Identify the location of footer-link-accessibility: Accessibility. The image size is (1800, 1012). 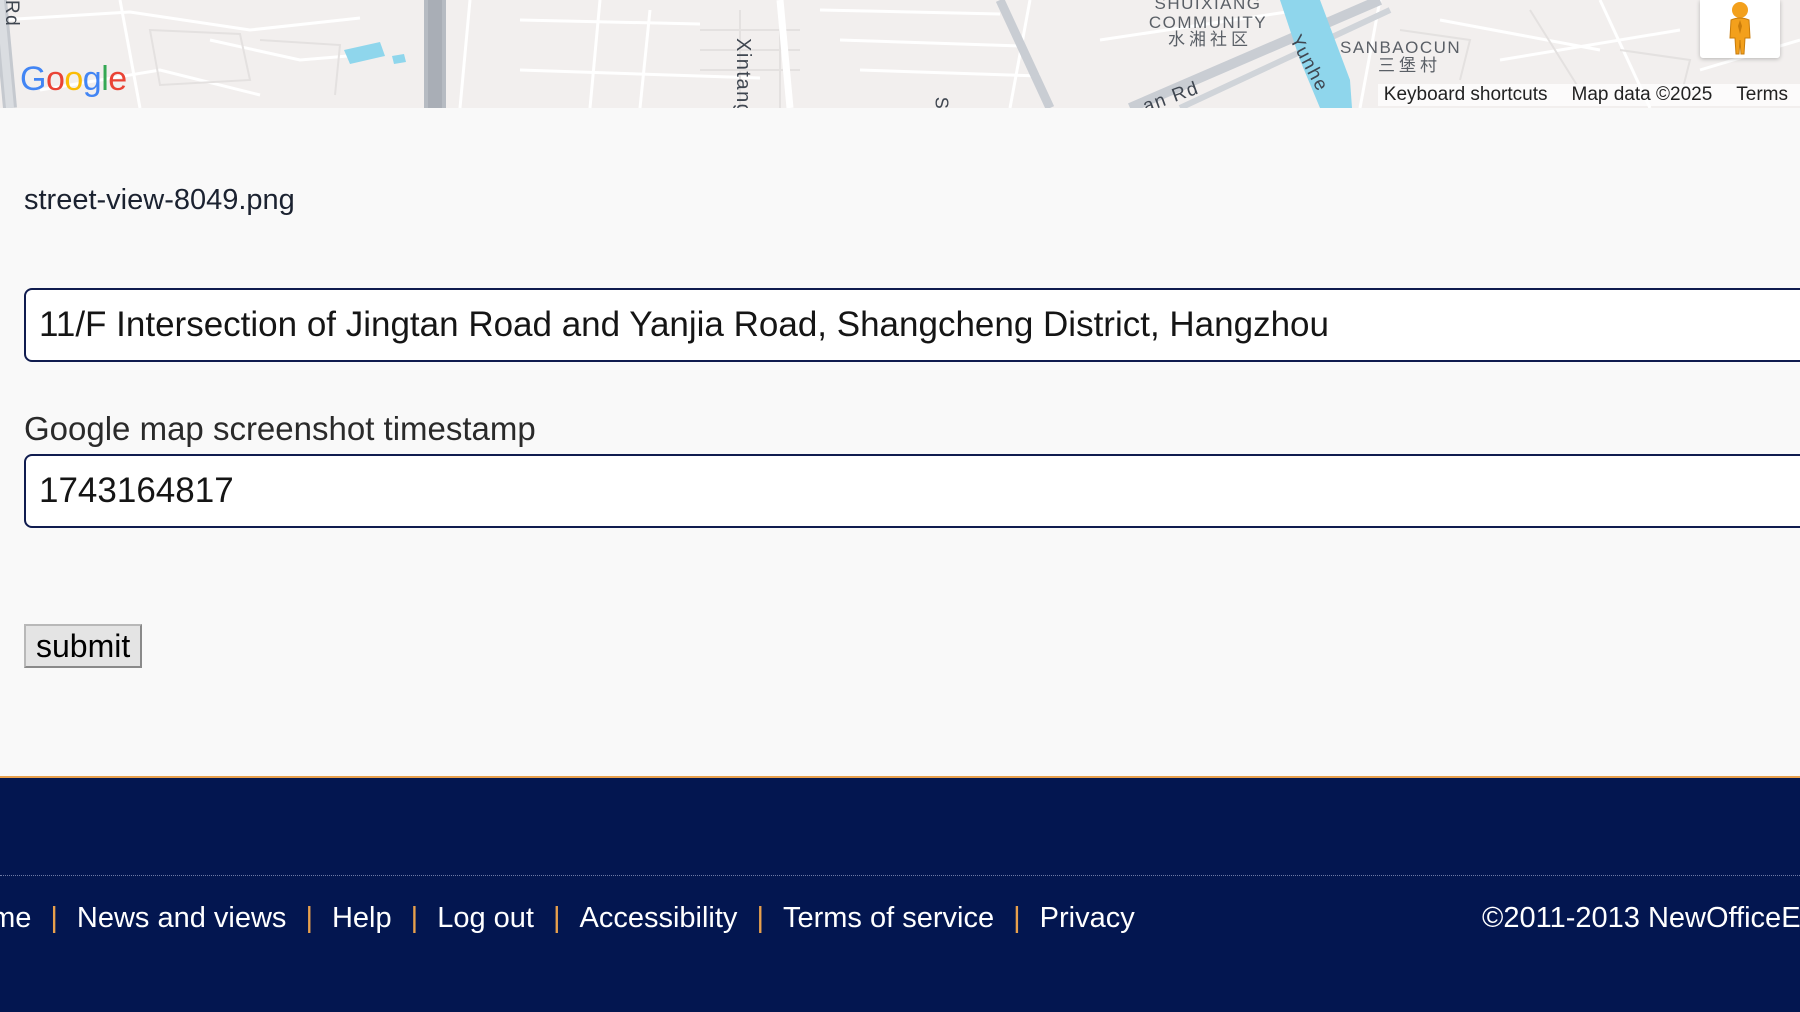
(659, 918).